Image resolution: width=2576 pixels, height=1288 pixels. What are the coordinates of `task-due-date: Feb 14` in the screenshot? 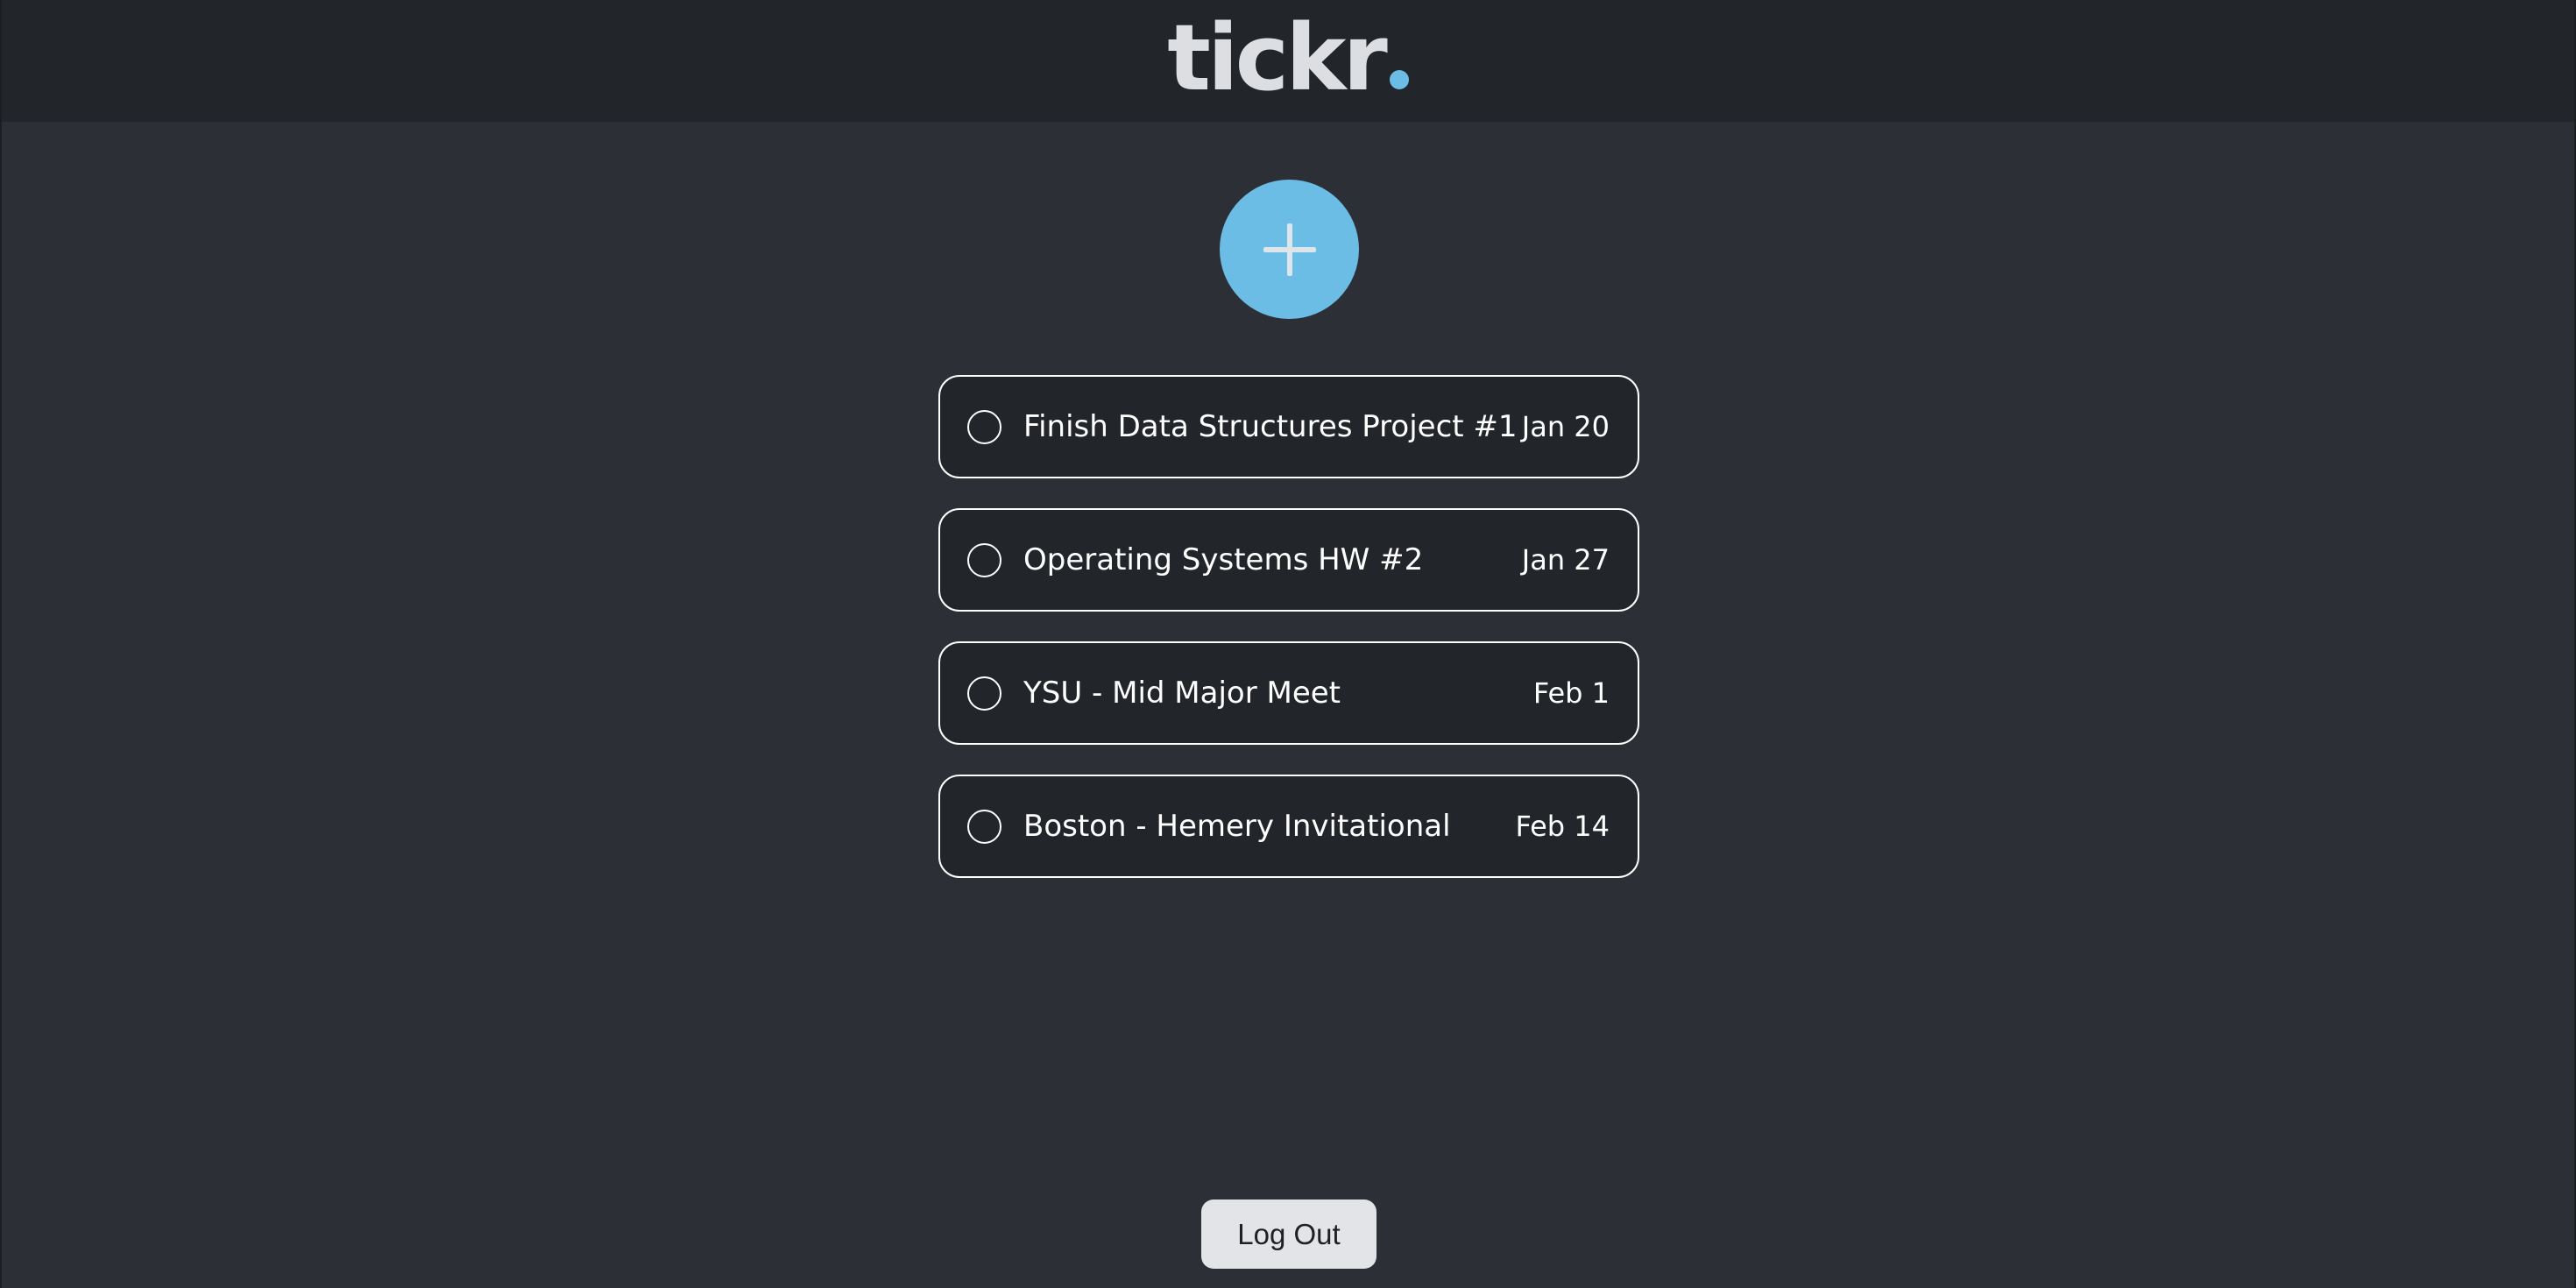 It's located at (1562, 826).